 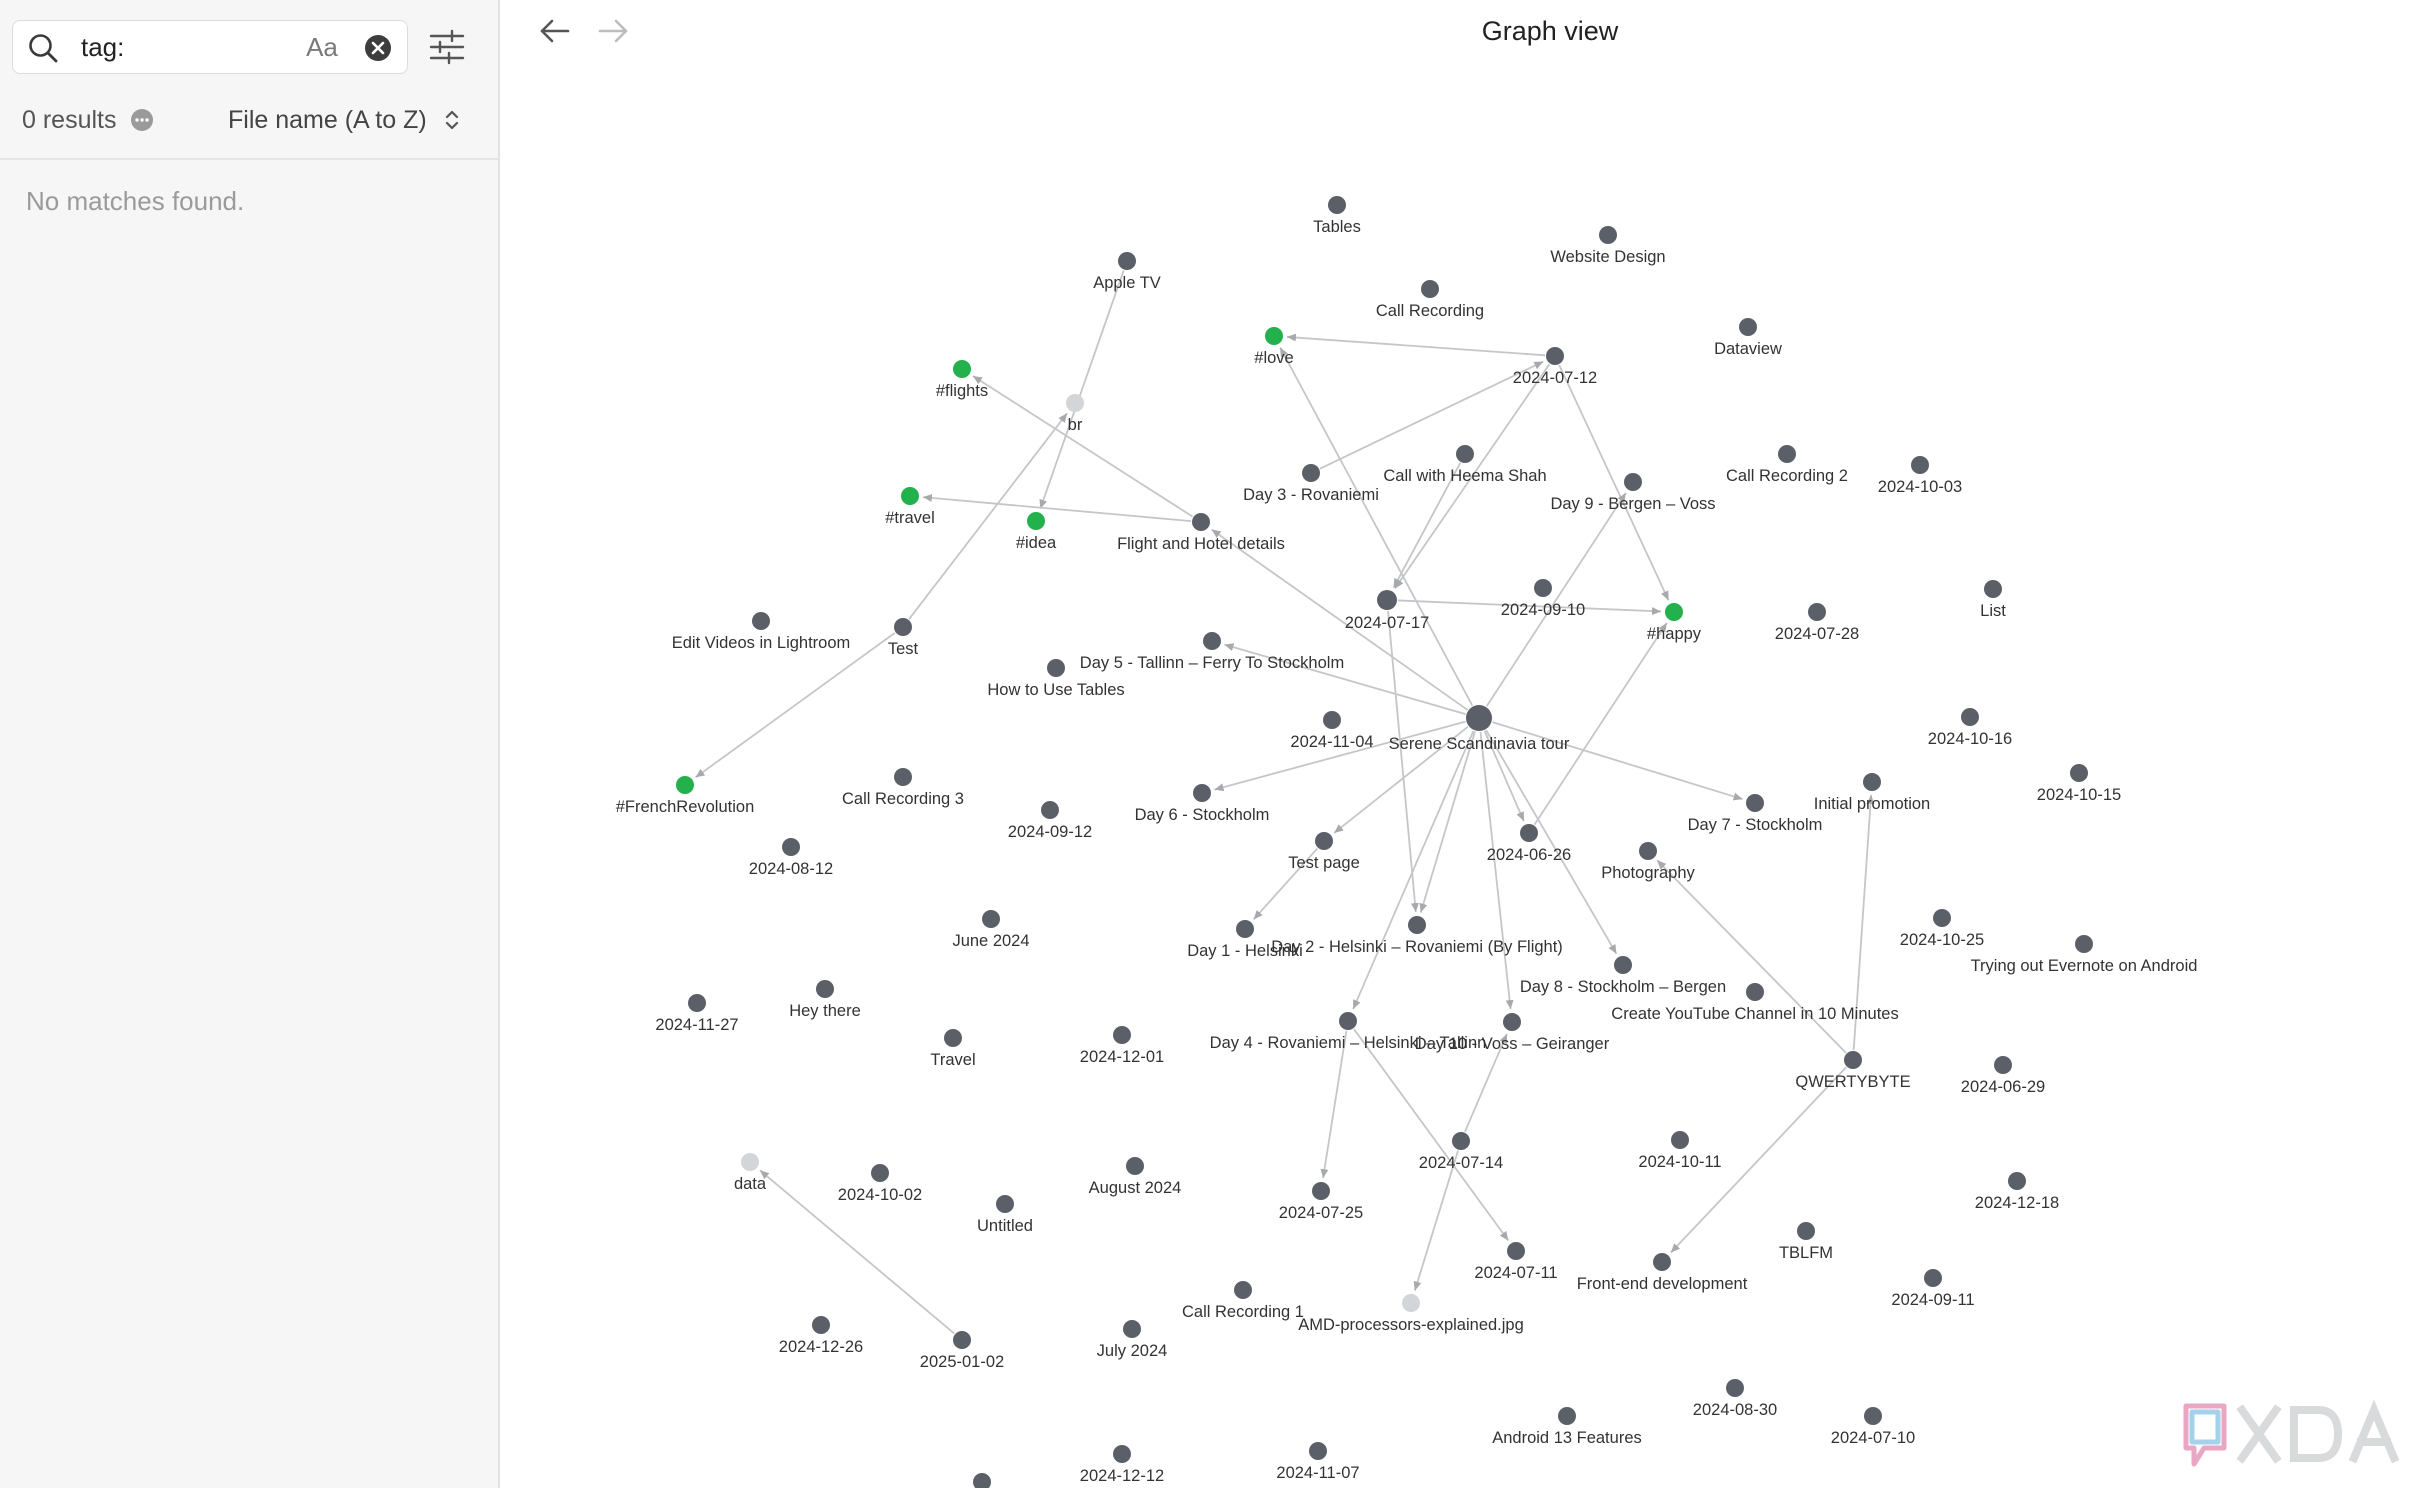 What do you see at coordinates (1122, 1465) in the screenshot?
I see `graph-node-d20241212: 2024-12-12` at bounding box center [1122, 1465].